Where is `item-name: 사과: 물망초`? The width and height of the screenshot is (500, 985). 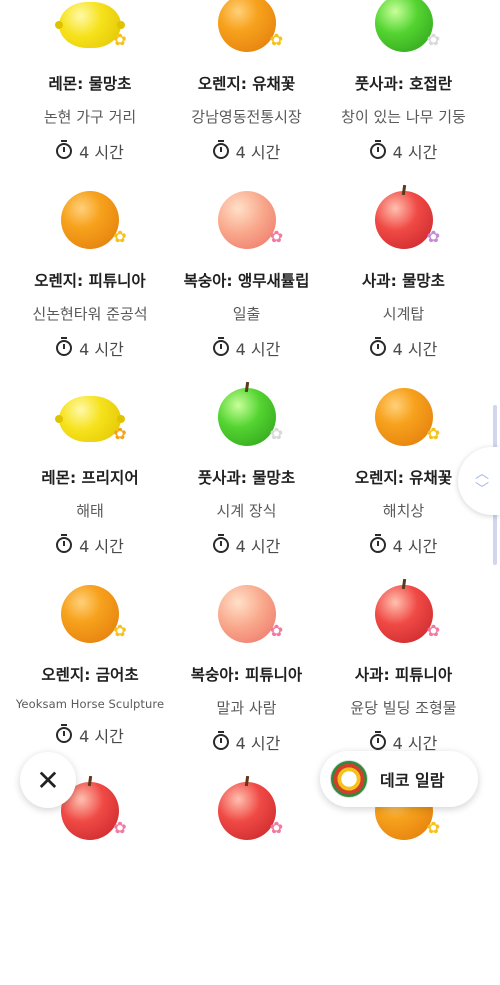
item-name: 사과: 물망초 is located at coordinates (403, 281).